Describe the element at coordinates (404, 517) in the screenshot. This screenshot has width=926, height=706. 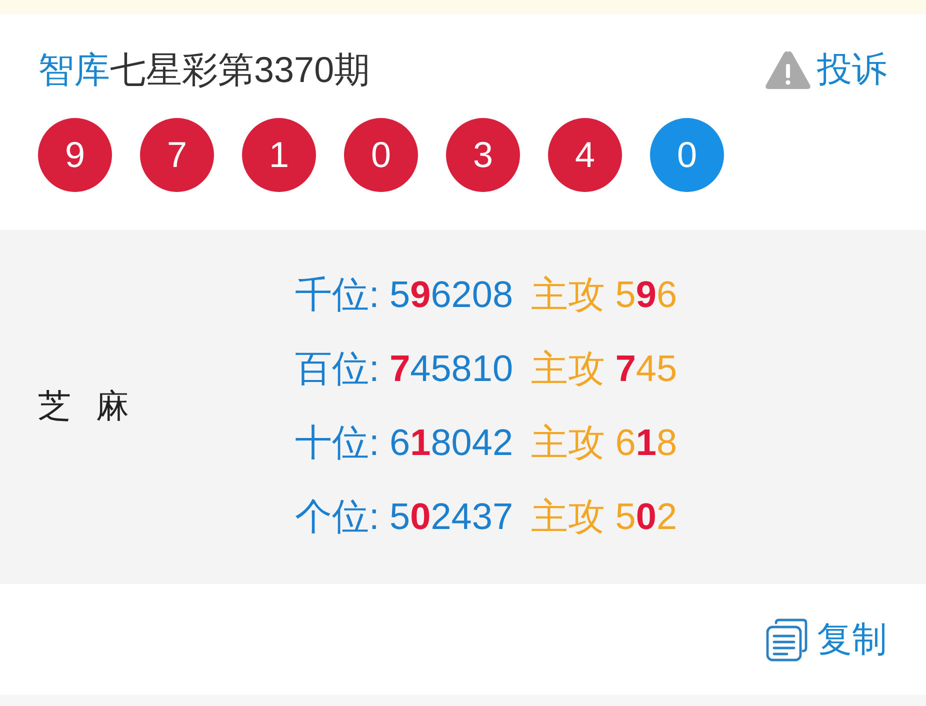
I see `position-digits: 个位: 502437` at that location.